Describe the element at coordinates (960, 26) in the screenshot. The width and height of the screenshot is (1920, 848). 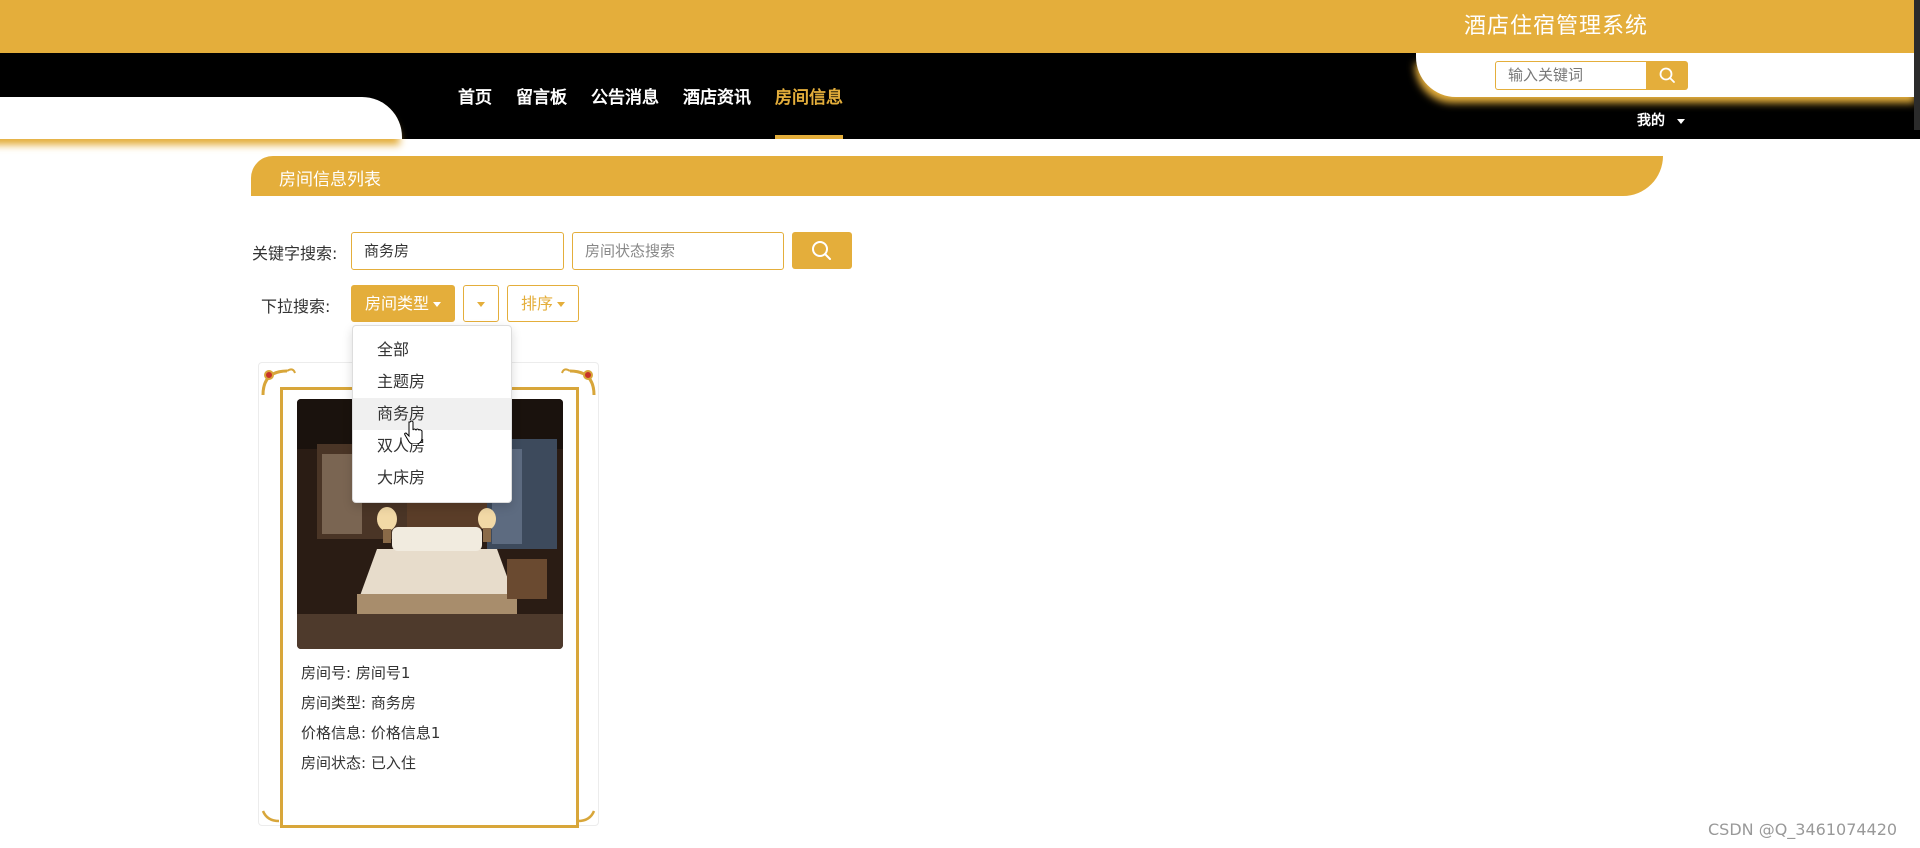
I see `top-header-bar: 酒店住宿管理系统` at that location.